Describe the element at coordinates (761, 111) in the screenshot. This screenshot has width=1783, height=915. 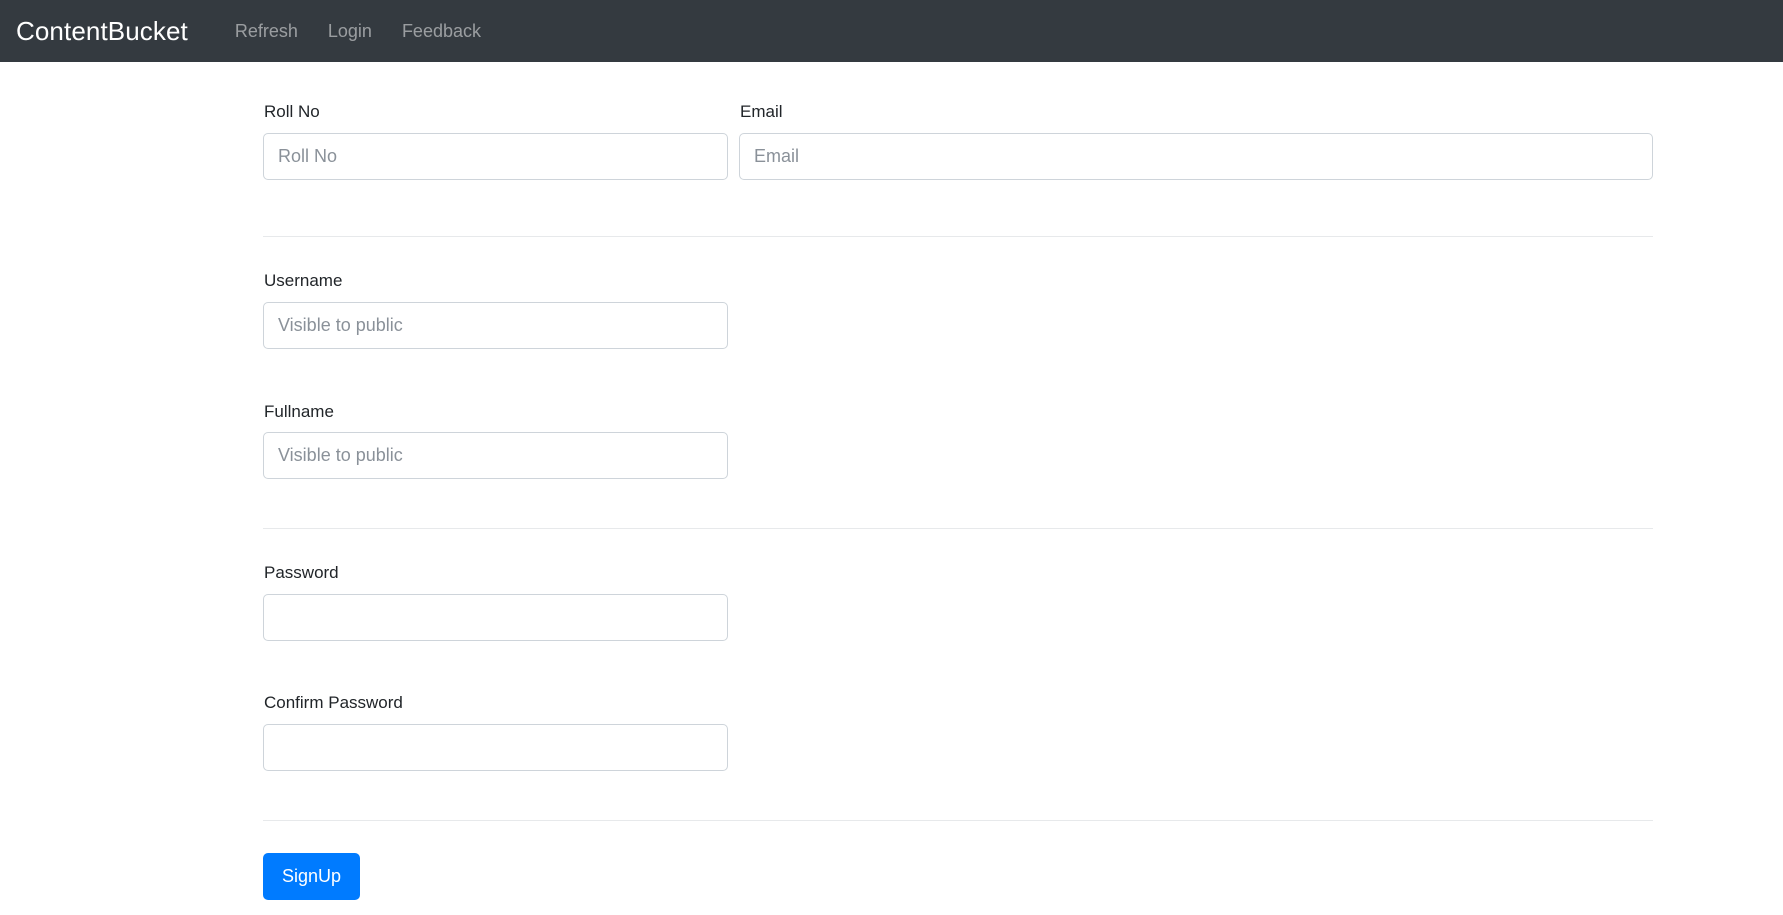
I see `email-label: Email` at that location.